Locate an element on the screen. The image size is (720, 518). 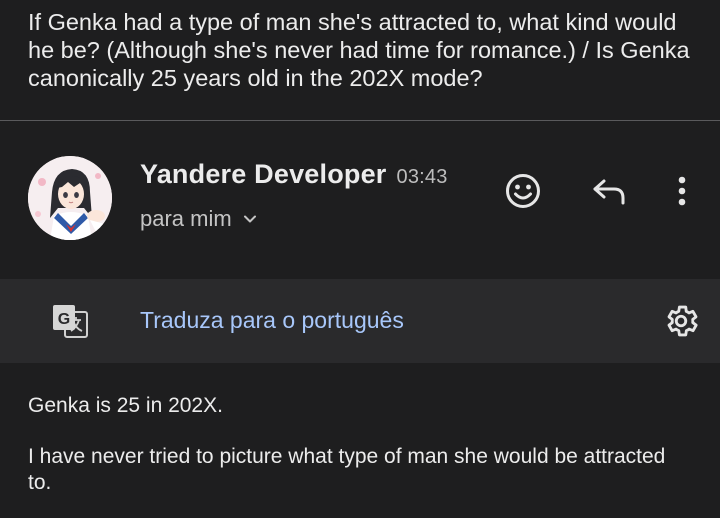
avatar is located at coordinates (70, 198).